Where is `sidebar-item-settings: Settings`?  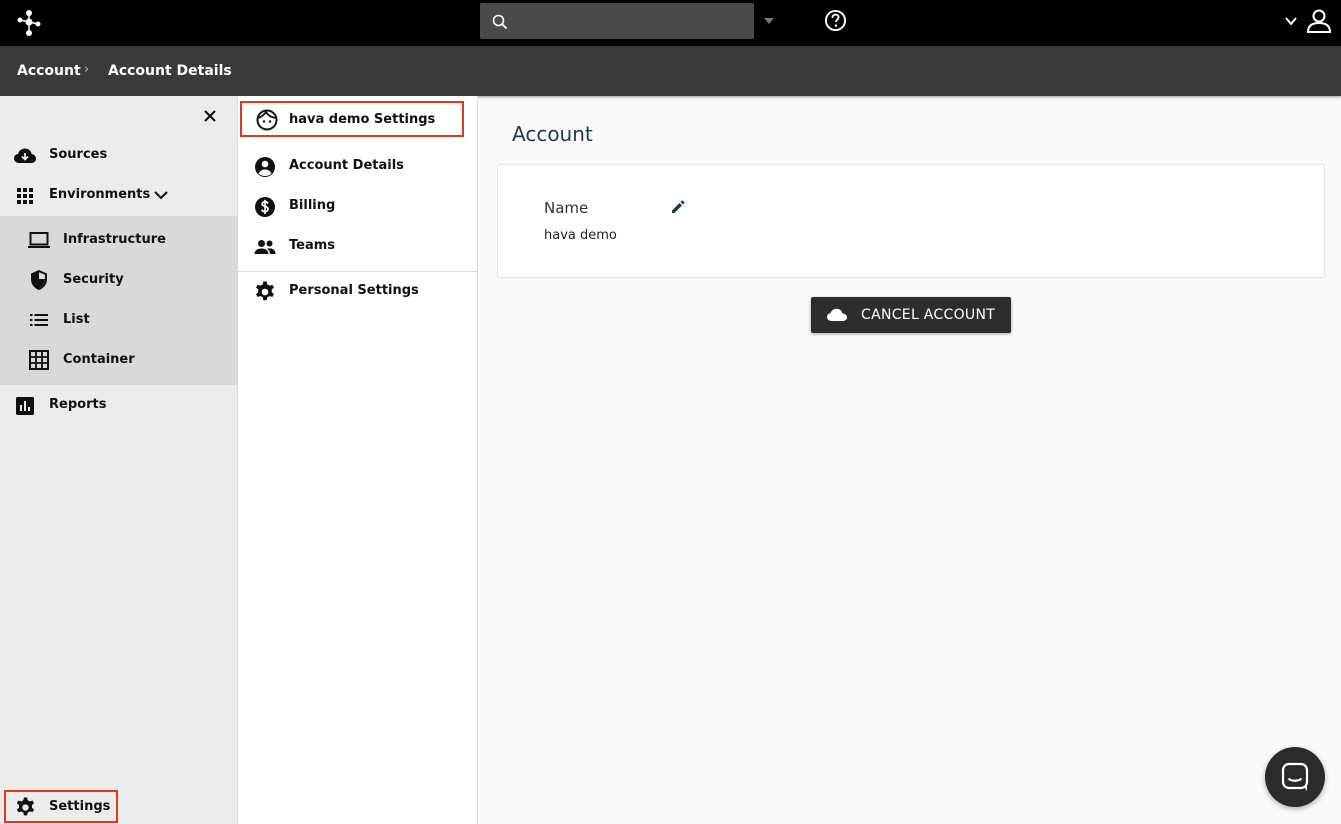 sidebar-item-settings: Settings is located at coordinates (61, 806).